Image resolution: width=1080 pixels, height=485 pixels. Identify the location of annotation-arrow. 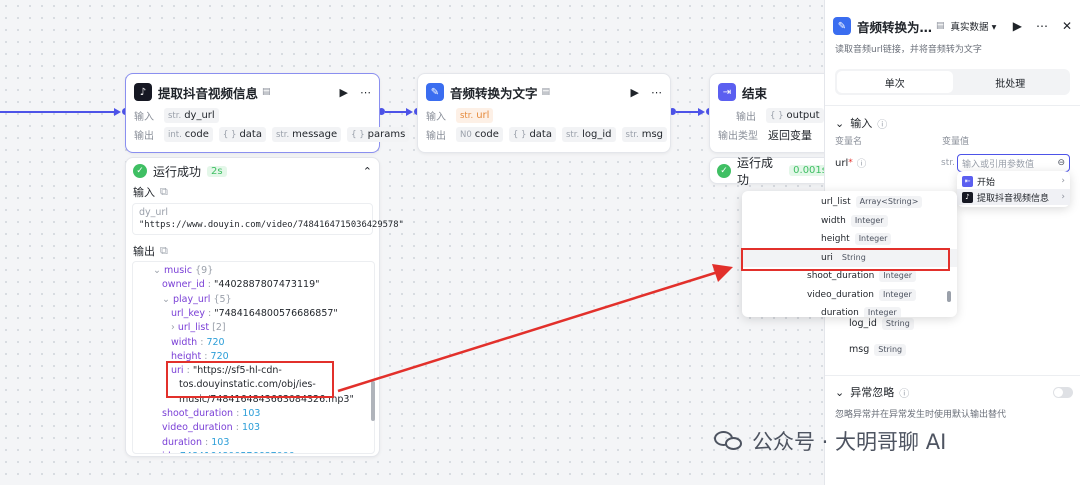
(535, 328).